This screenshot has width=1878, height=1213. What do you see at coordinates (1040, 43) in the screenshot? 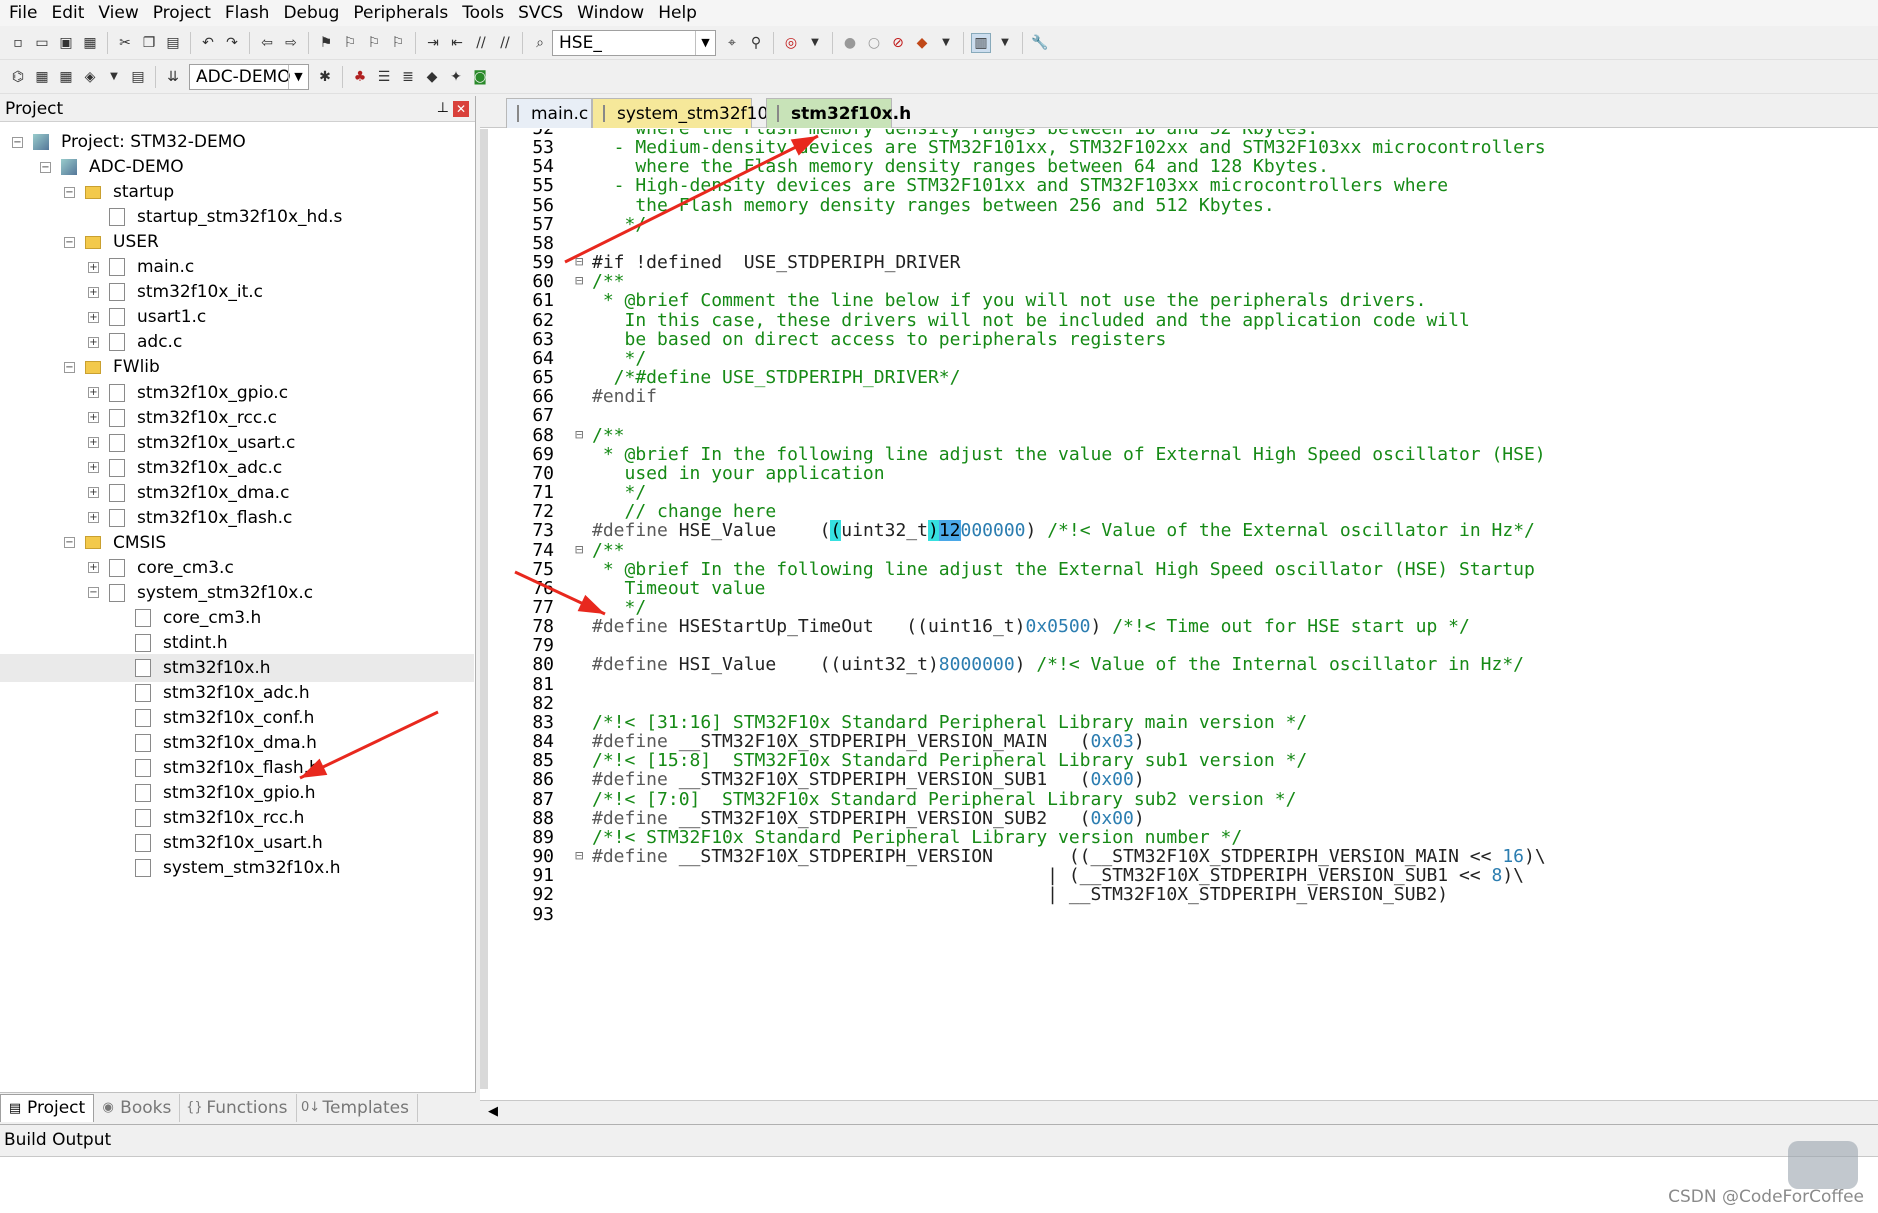
I see `configure-icon: 🔧` at bounding box center [1040, 43].